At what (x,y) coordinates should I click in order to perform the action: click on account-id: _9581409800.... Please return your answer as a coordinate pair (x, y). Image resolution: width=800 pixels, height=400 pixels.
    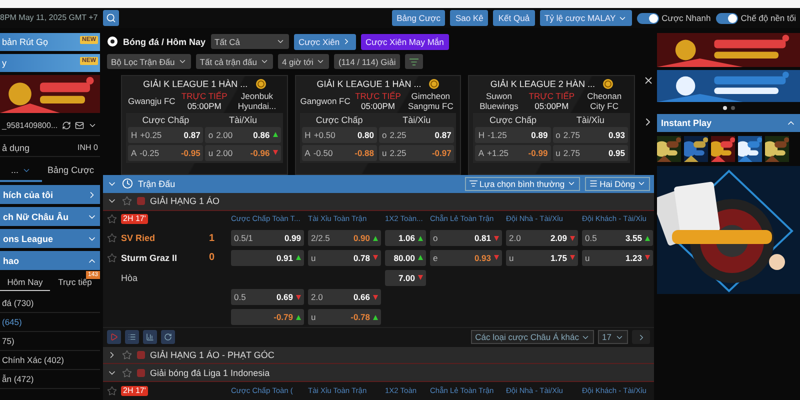
    Looking at the image, I should click on (30, 125).